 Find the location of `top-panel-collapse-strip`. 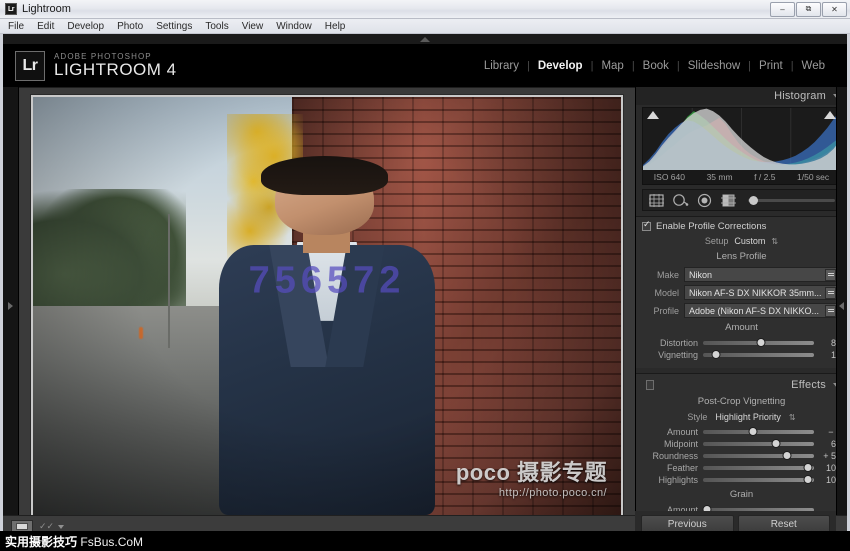

top-panel-collapse-strip is located at coordinates (425, 39).